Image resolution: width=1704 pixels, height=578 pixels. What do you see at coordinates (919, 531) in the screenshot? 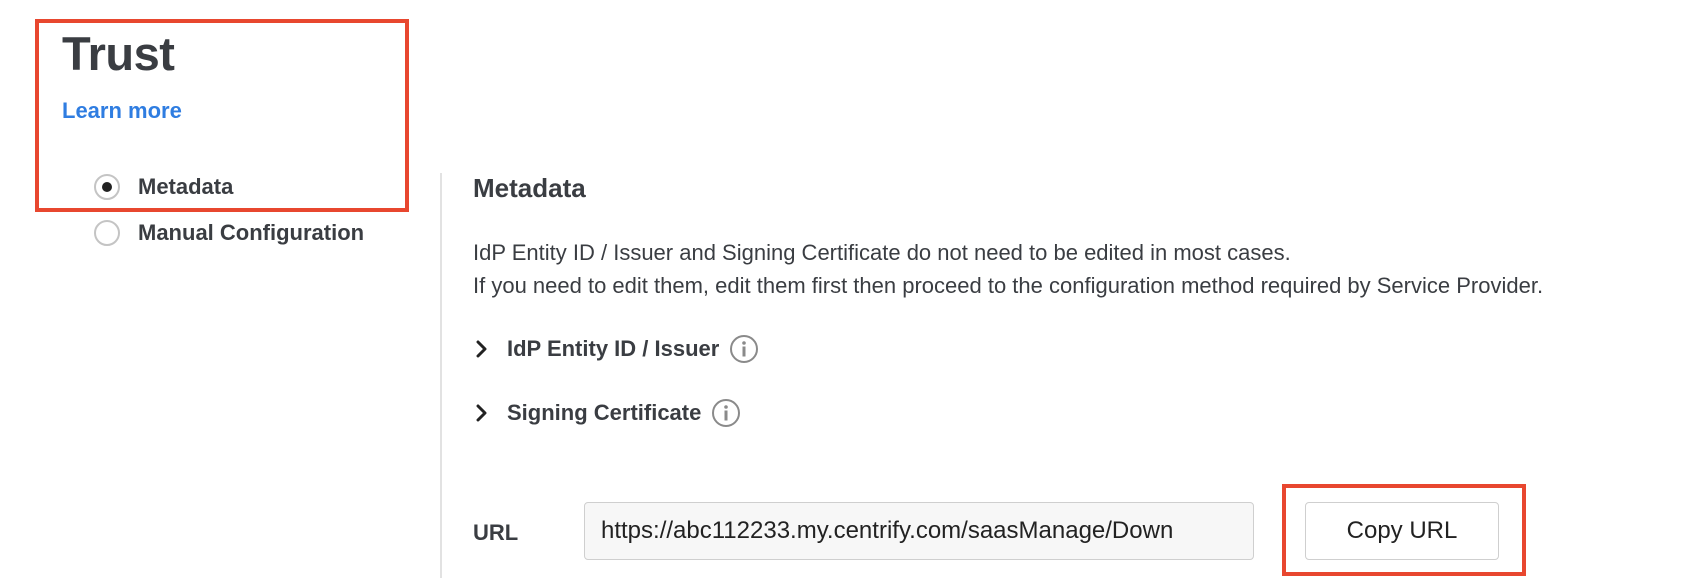
I see `metadata-url-input` at bounding box center [919, 531].